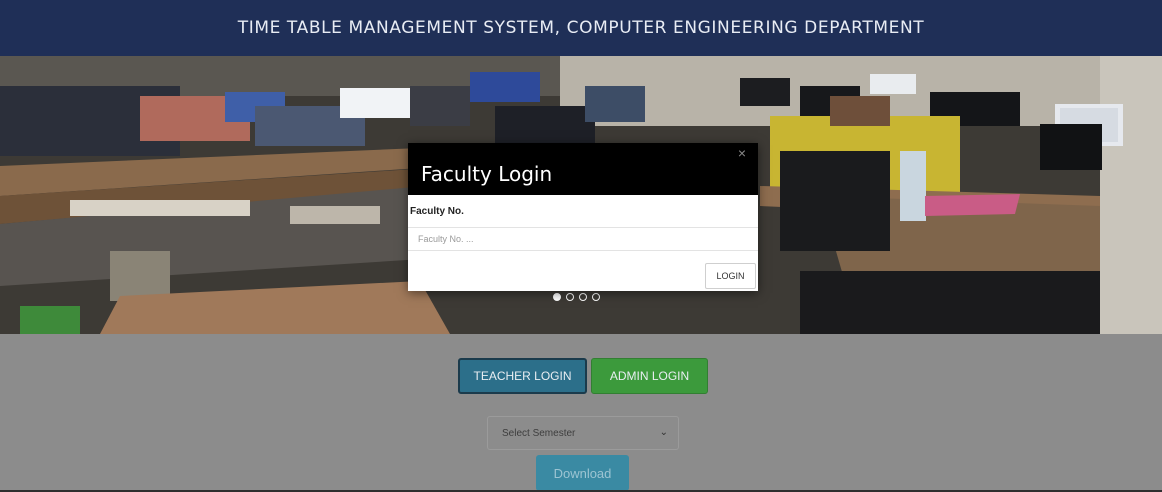 This screenshot has width=1162, height=492. Describe the element at coordinates (583, 217) in the screenshot. I see `faculty-login-modal: Faculty Login × Faculty No. LOGIN` at that location.